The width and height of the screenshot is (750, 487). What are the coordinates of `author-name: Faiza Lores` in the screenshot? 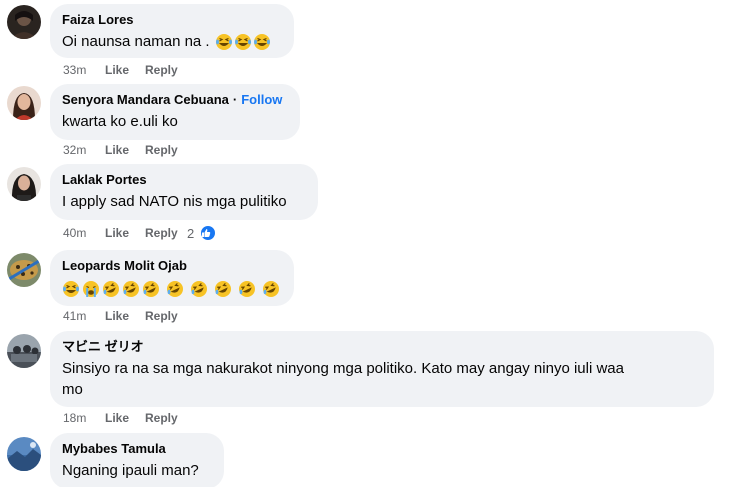 It's located at (98, 19).